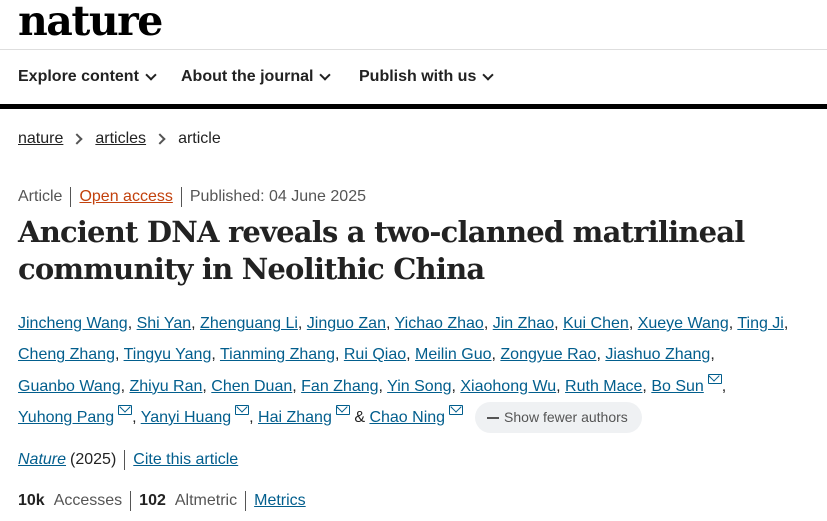 This screenshot has width=827, height=521. I want to click on show-fewer-authors-label: Show fewer authors, so click(566, 417).